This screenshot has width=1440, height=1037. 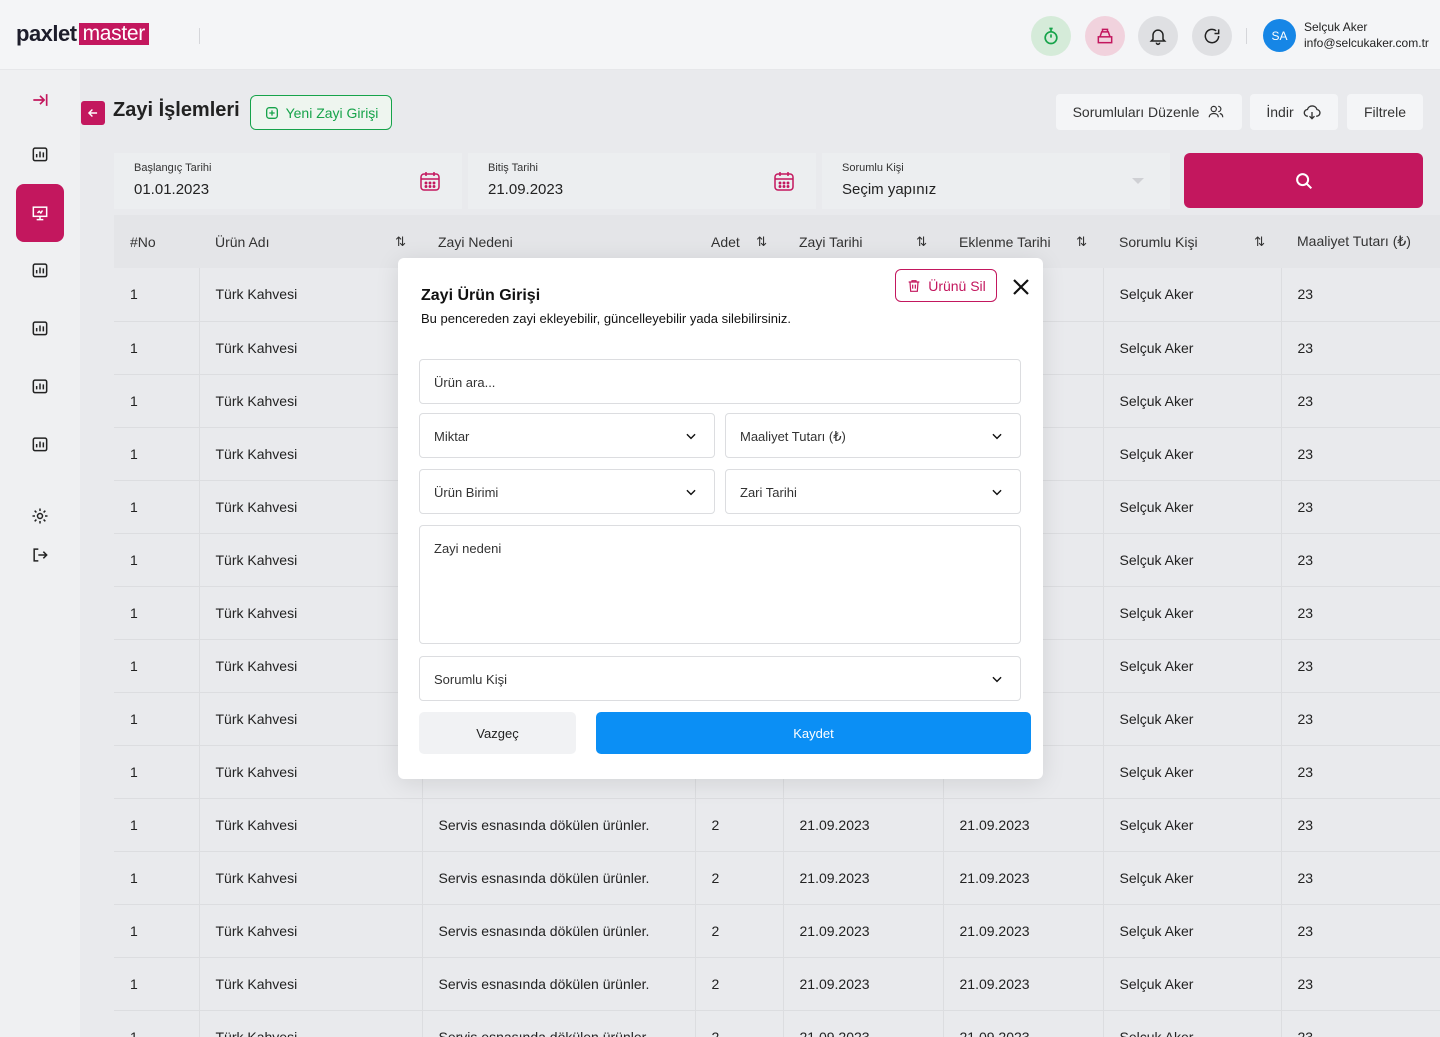 I want to click on stopwatch-icon, so click(x=1051, y=36).